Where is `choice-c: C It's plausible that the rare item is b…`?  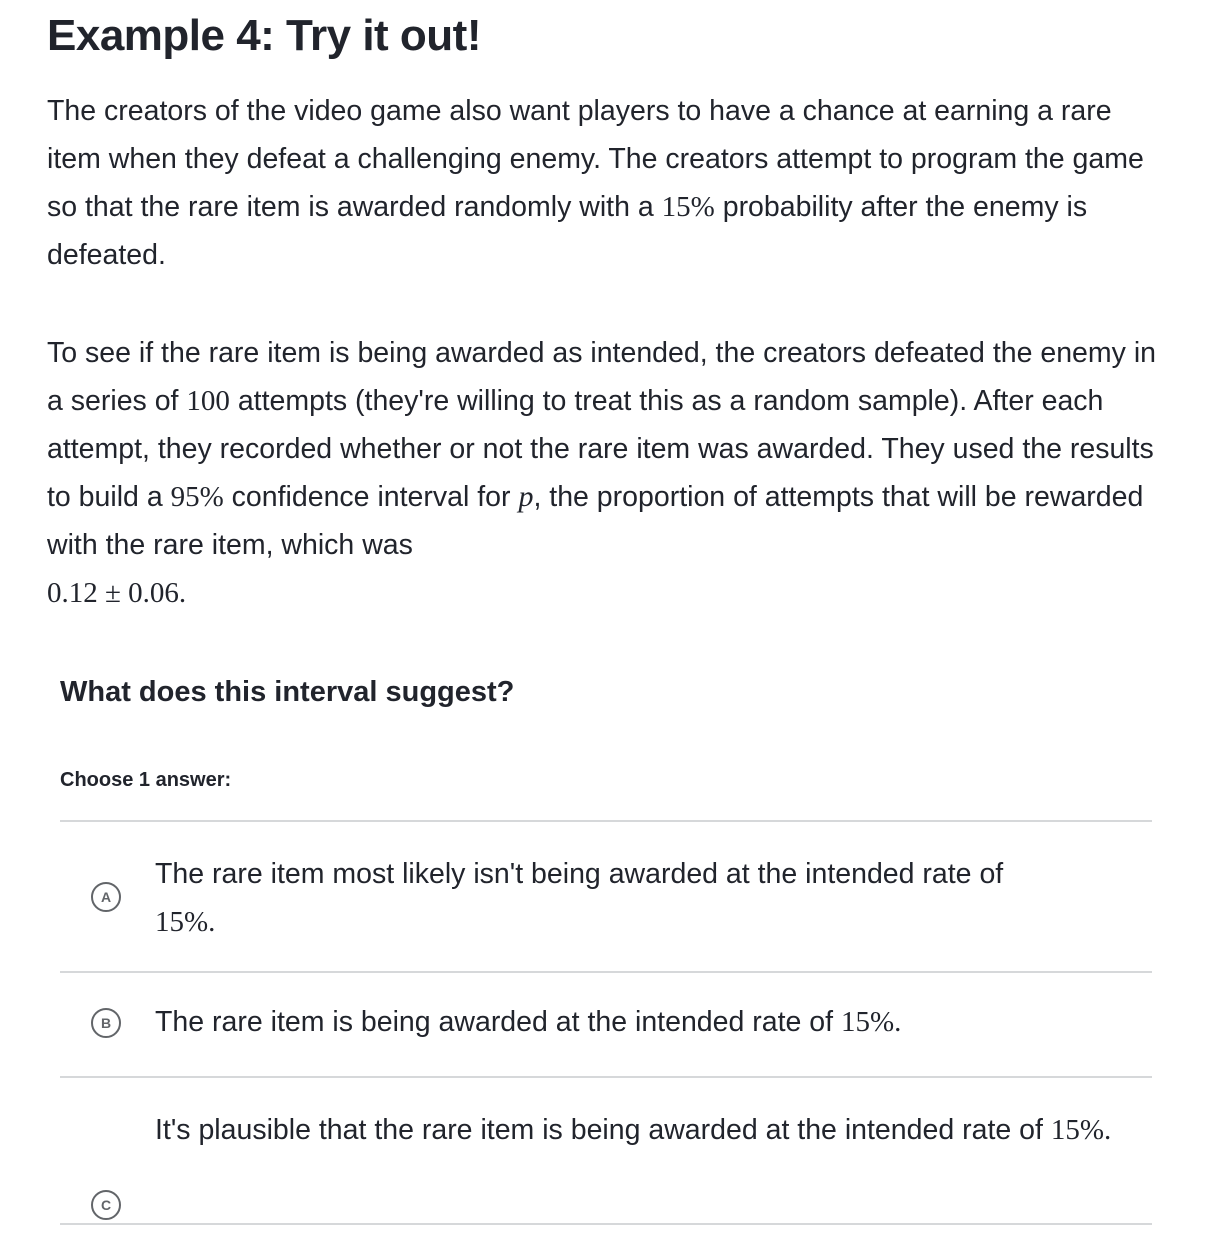 choice-c: C It's plausible that the rare item is b… is located at coordinates (606, 1151).